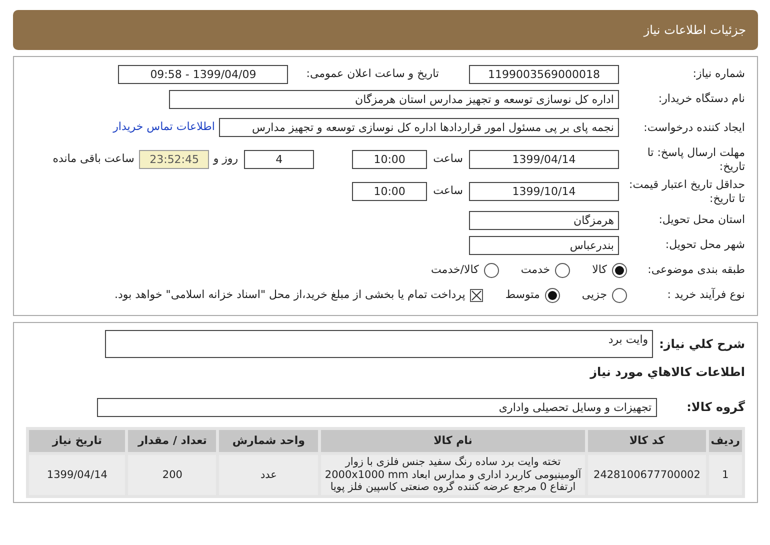  What do you see at coordinates (290, 294) in the screenshot?
I see `treasury-text: پرداخت تمام یا بخشی از مبلغ خرید،از محل "اسناد خزانه اسلامی" خواهد بود.` at bounding box center [290, 294].